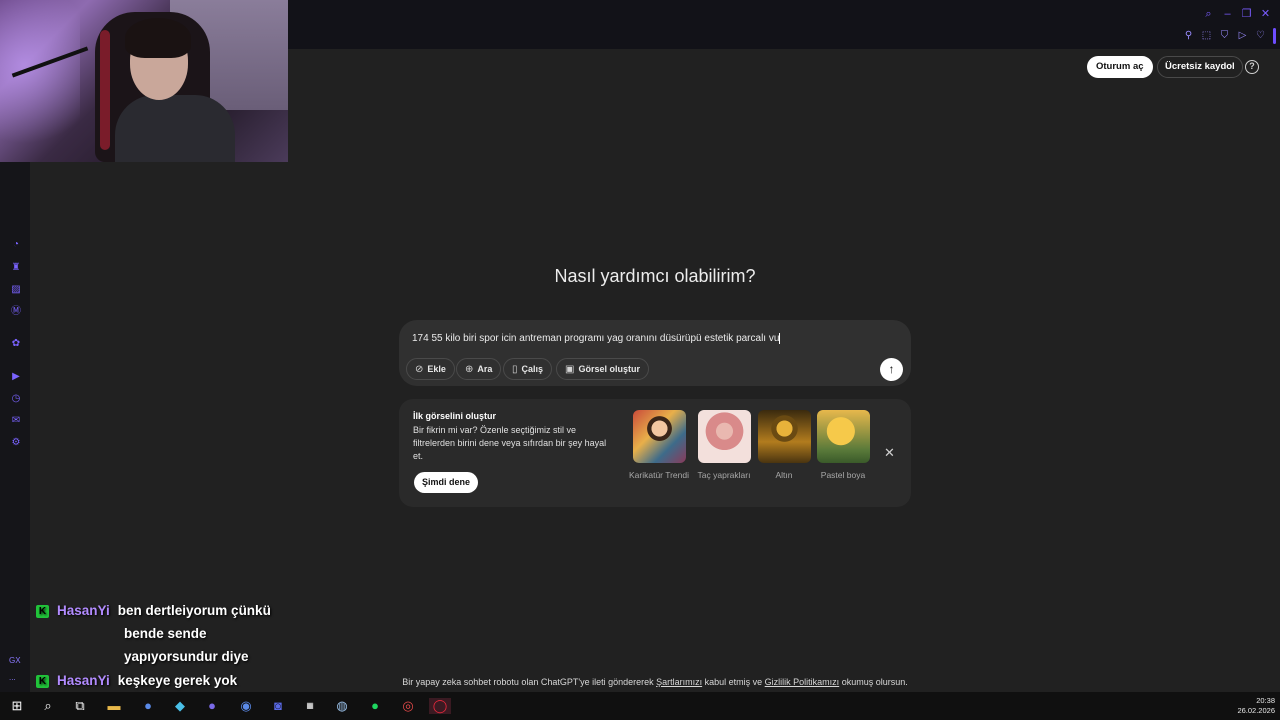 The image size is (1280, 720). I want to click on clock-date: 26.02.2026, so click(1256, 710).